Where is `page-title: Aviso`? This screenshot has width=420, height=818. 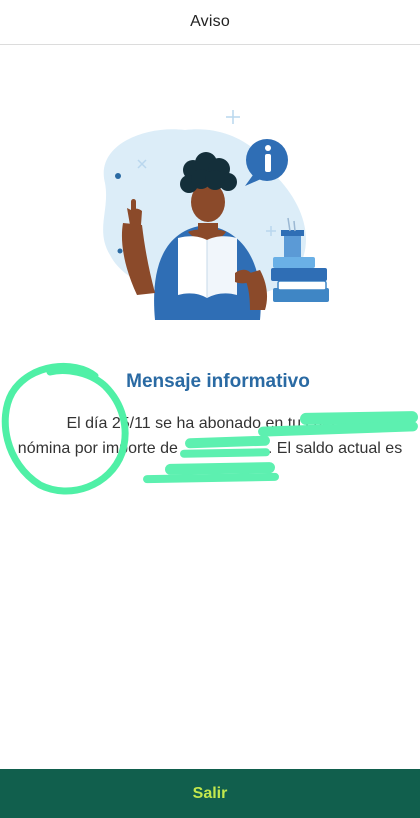 page-title: Aviso is located at coordinates (210, 21).